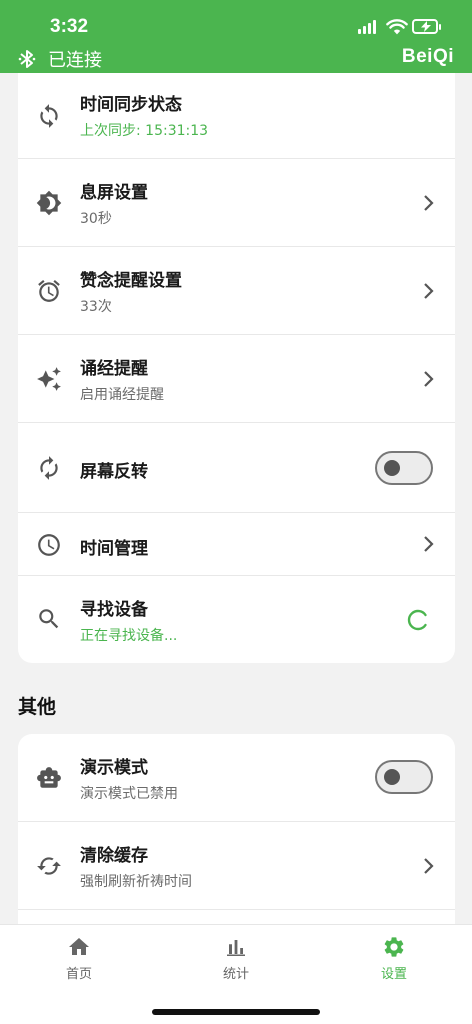  Describe the element at coordinates (394, 947) in the screenshot. I see `gear-icon` at that location.